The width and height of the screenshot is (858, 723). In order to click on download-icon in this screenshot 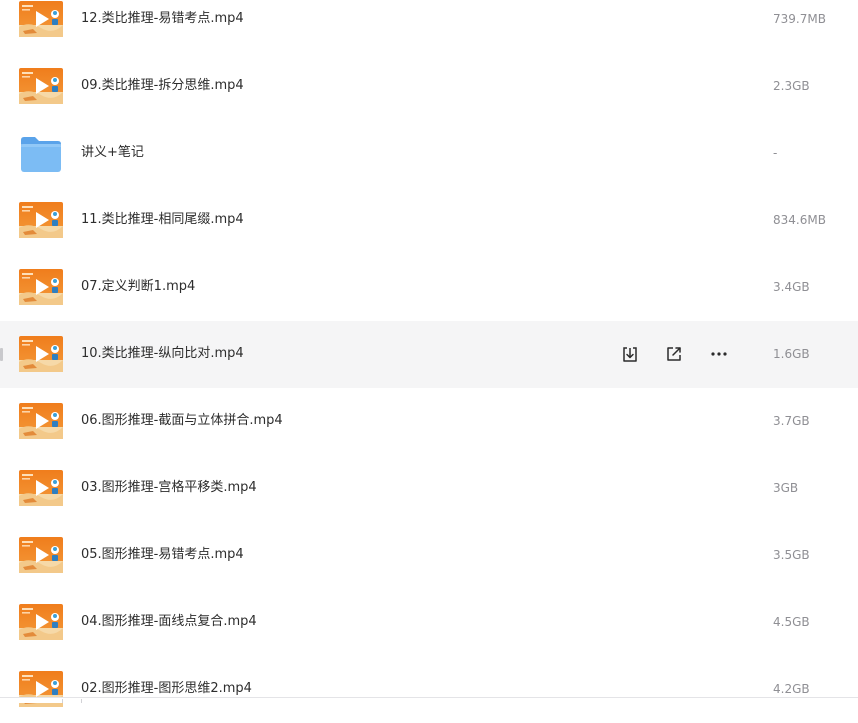, I will do `click(630, 354)`.